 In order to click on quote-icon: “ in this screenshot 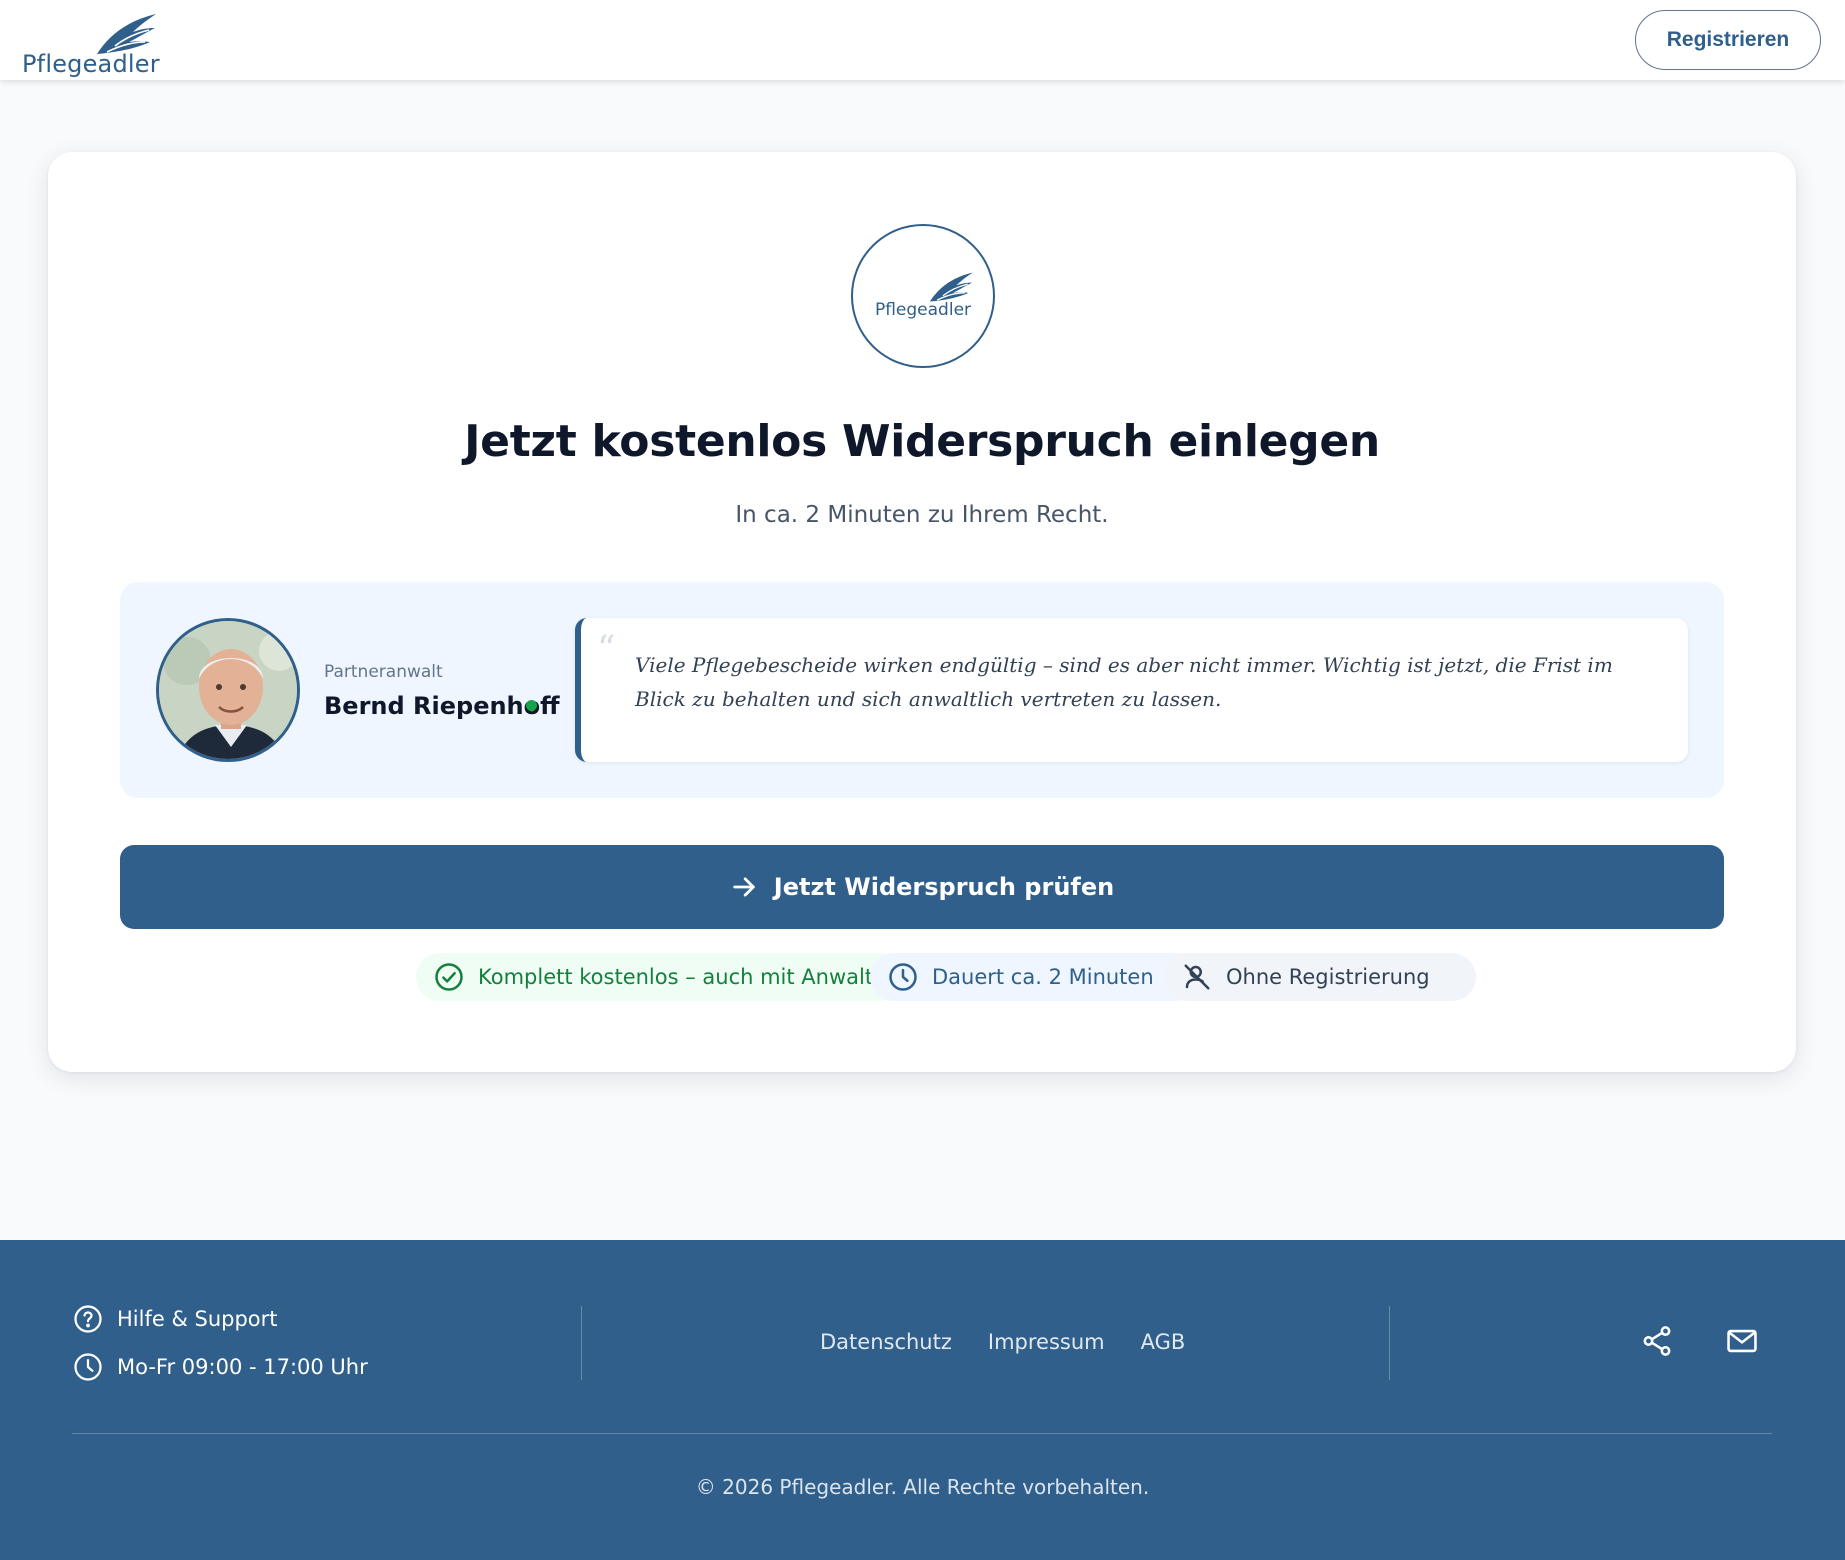, I will do `click(606, 649)`.